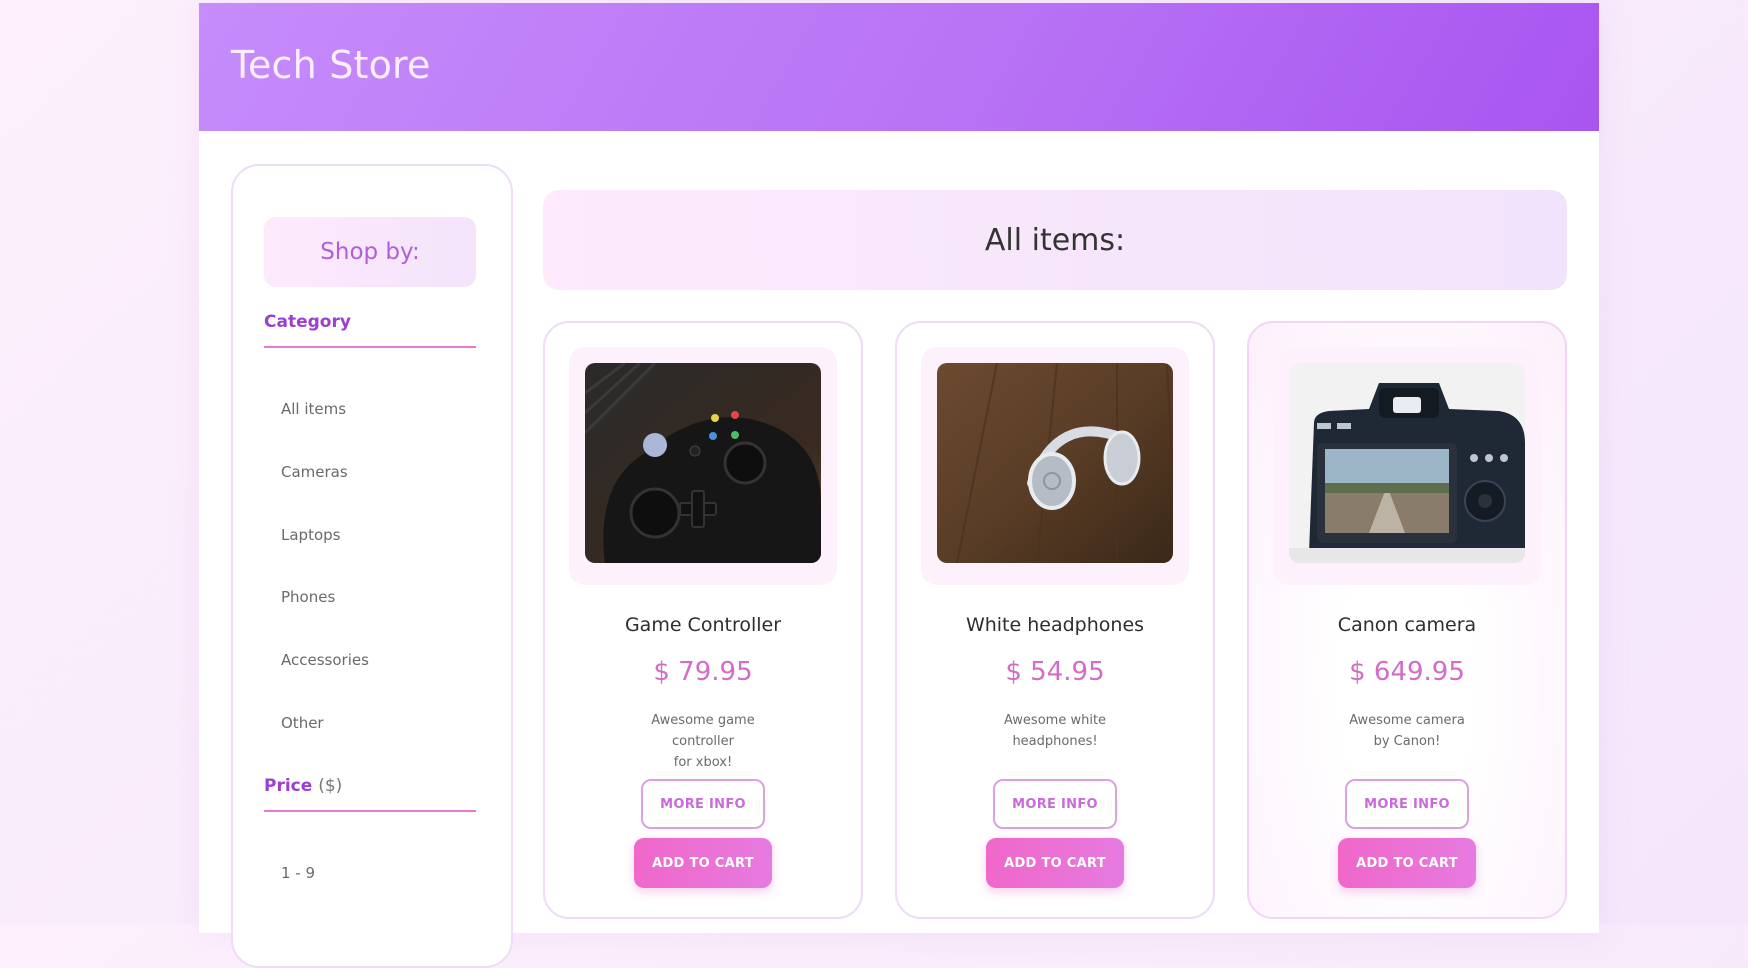  What do you see at coordinates (1407, 463) in the screenshot?
I see `canon-camera-image` at bounding box center [1407, 463].